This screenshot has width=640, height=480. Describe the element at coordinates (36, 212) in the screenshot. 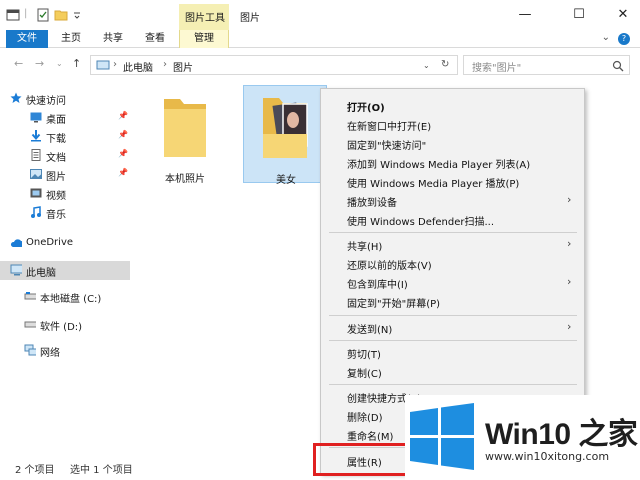

I see `music-icon` at that location.